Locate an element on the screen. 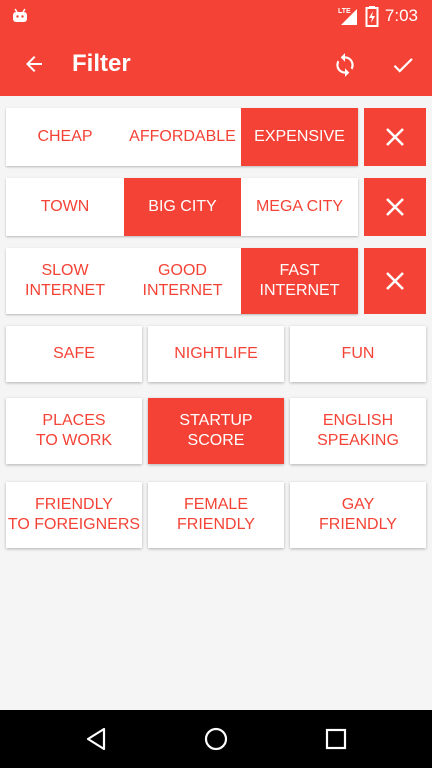 This screenshot has height=768, width=432. refresh-icon is located at coordinates (345, 65).